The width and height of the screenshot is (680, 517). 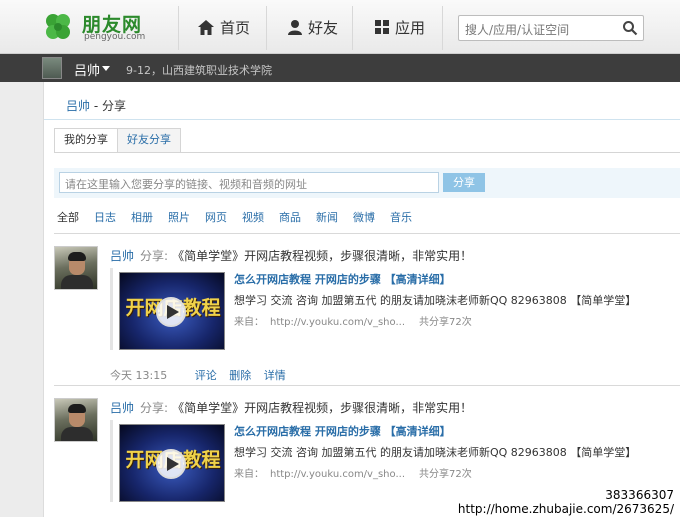 What do you see at coordinates (105, 217) in the screenshot?
I see `filter-blog: 日志` at bounding box center [105, 217].